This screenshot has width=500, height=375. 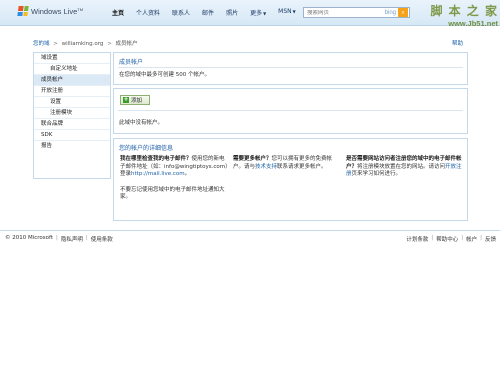 What do you see at coordinates (72, 146) in the screenshot?
I see `sidebar-item-reports: 报告` at bounding box center [72, 146].